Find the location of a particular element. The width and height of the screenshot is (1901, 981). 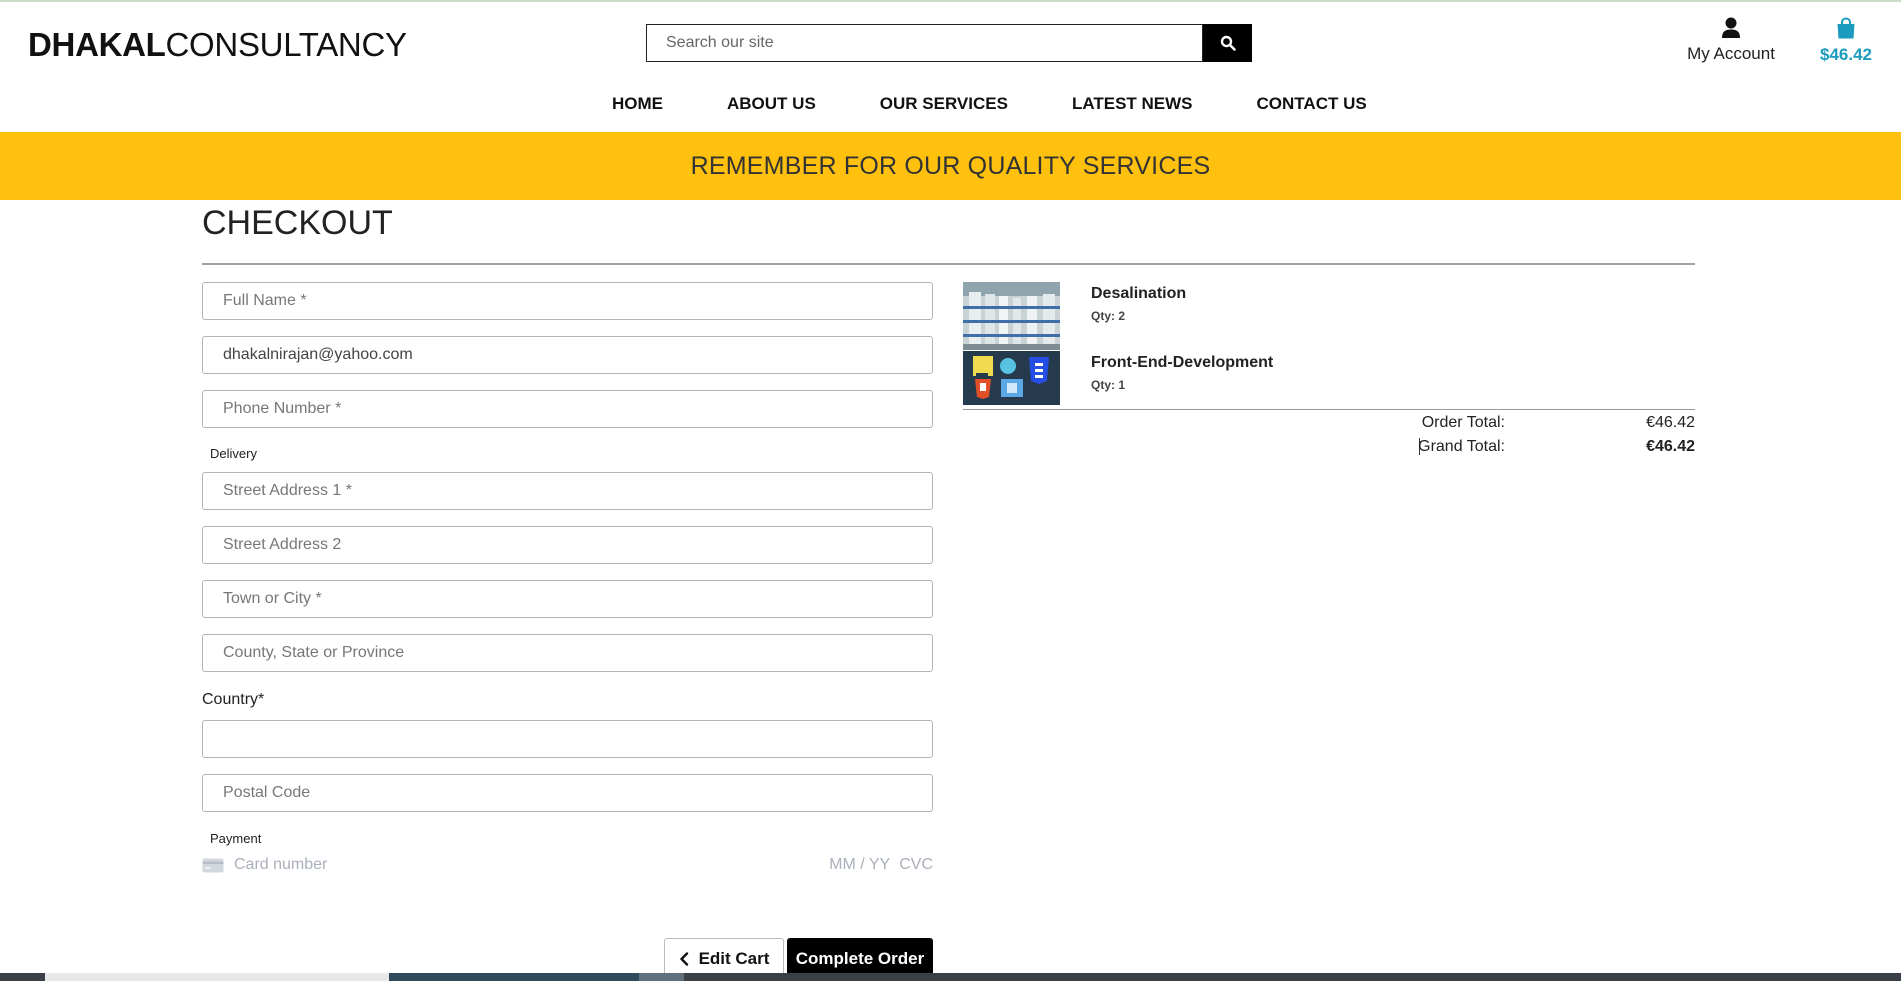

search-icon is located at coordinates (1228, 43).